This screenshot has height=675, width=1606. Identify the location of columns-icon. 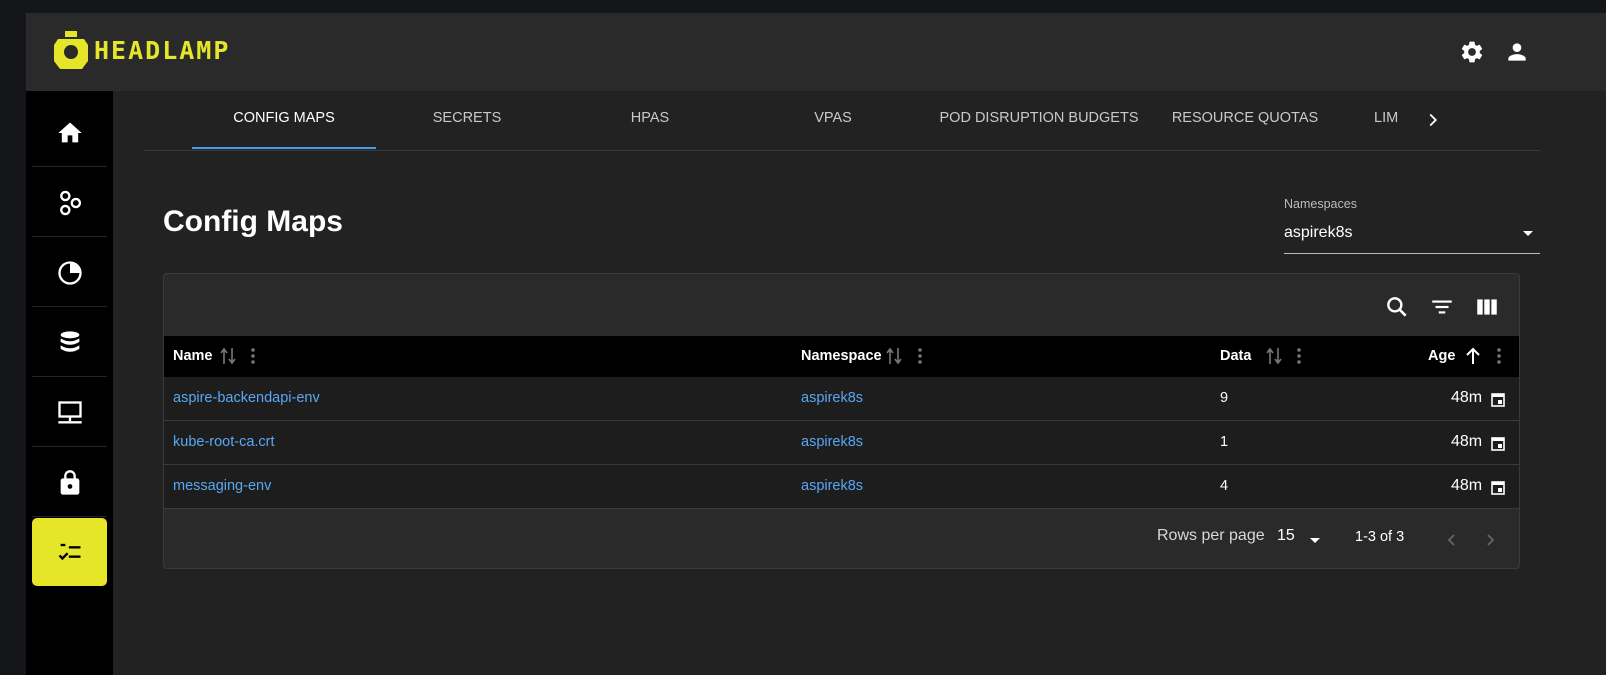
(1487, 307).